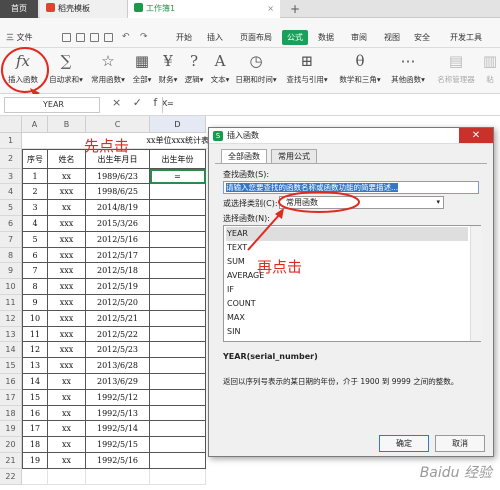 The height and width of the screenshot is (490, 500). Describe the element at coordinates (303, 221) in the screenshot. I see `dialog-annotation-overlay` at that location.